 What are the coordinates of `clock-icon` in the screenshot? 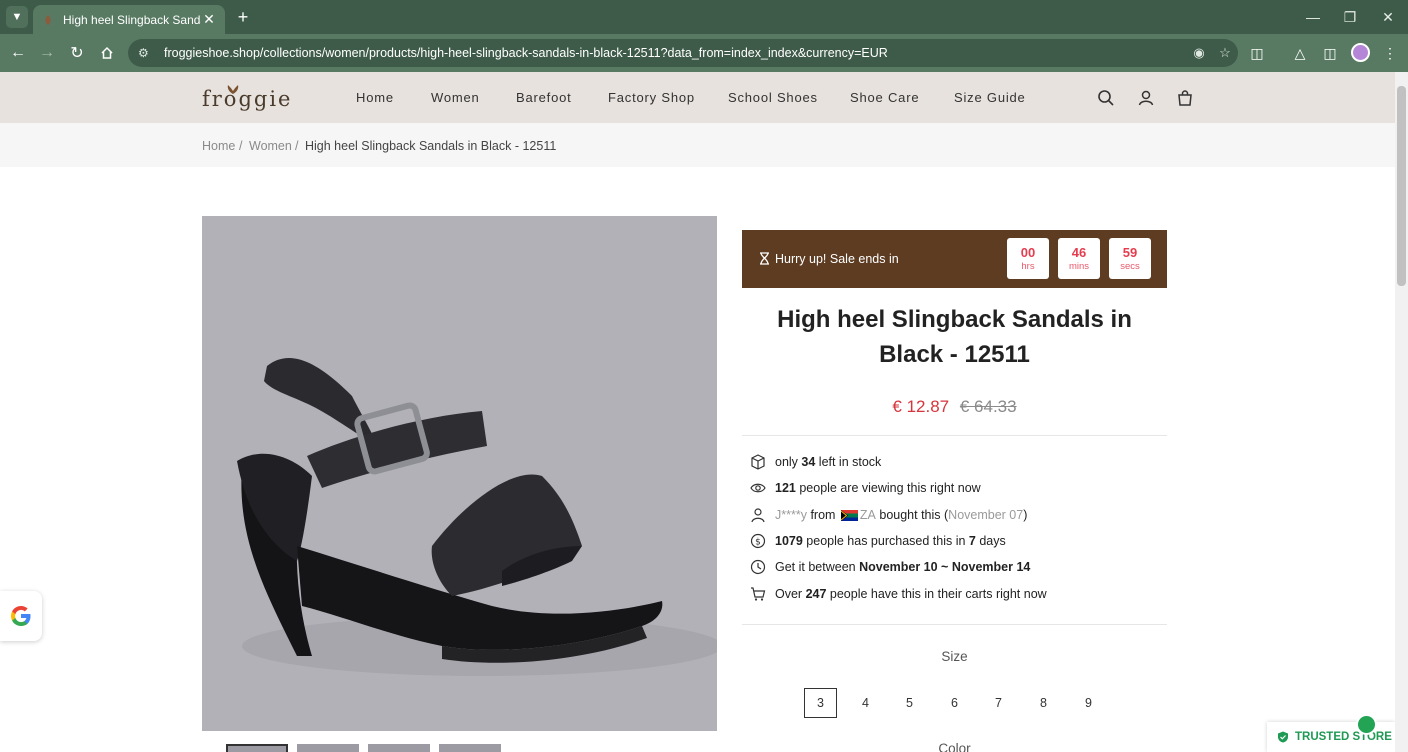 It's located at (758, 567).